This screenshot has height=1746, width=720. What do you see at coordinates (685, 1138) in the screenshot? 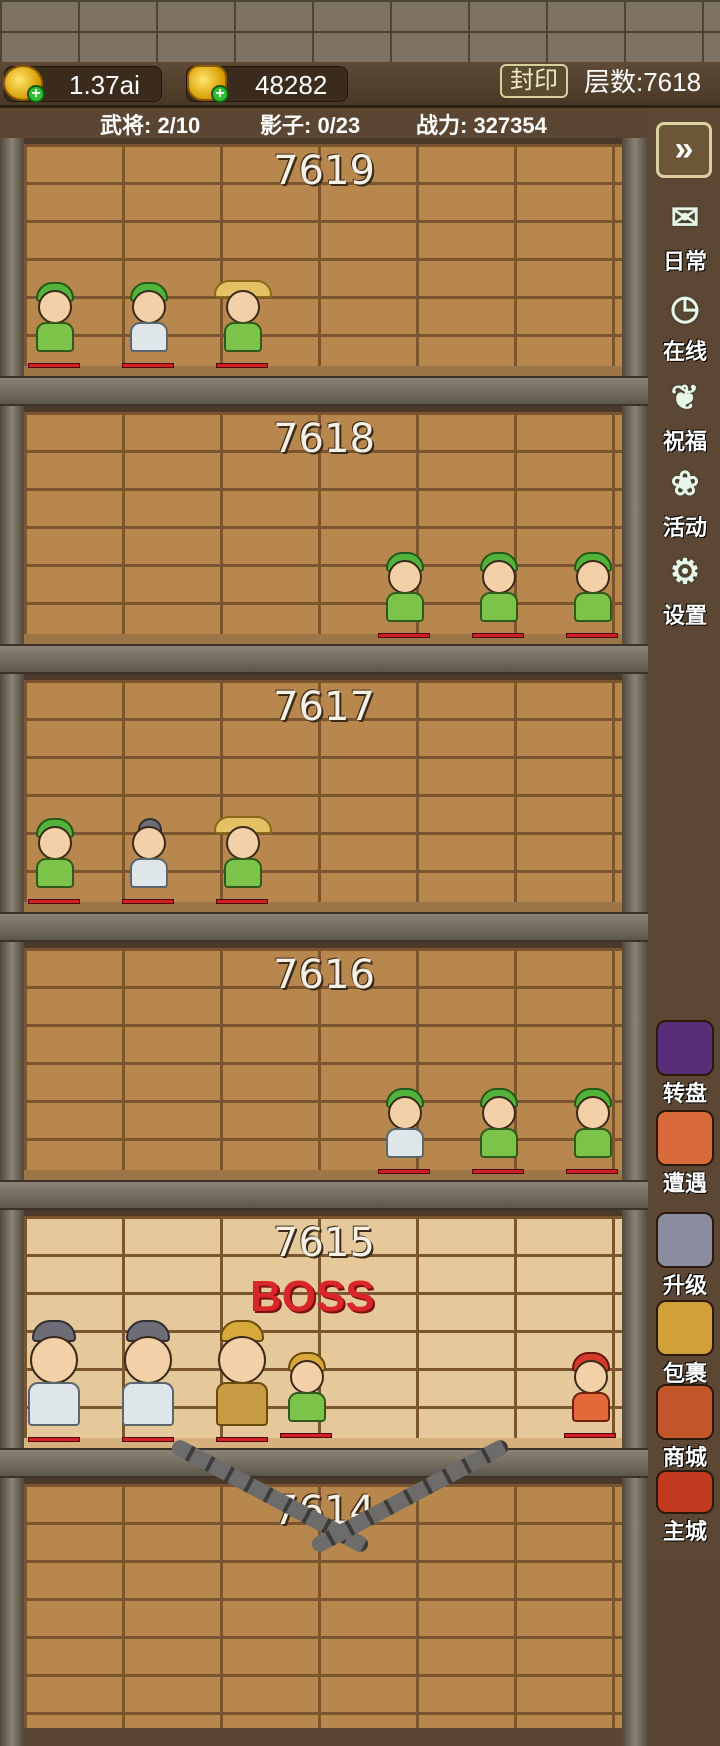
I see `encounter-icon` at bounding box center [685, 1138].